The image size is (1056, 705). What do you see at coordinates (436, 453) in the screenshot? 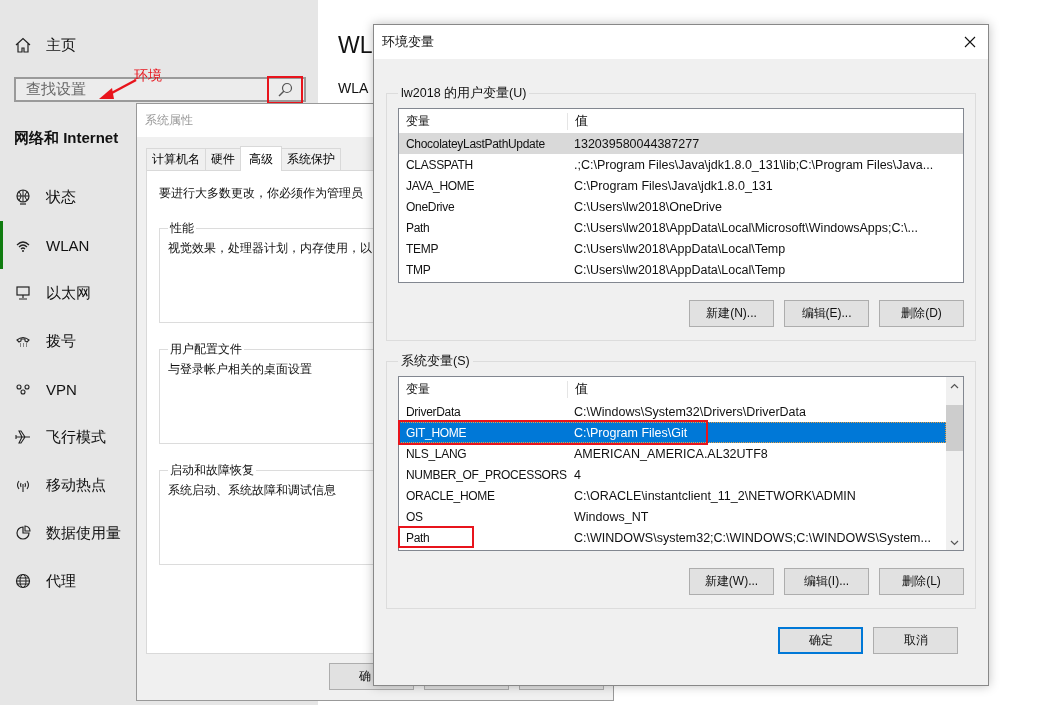
I see `variable-name: NLS_LANG` at bounding box center [436, 453].